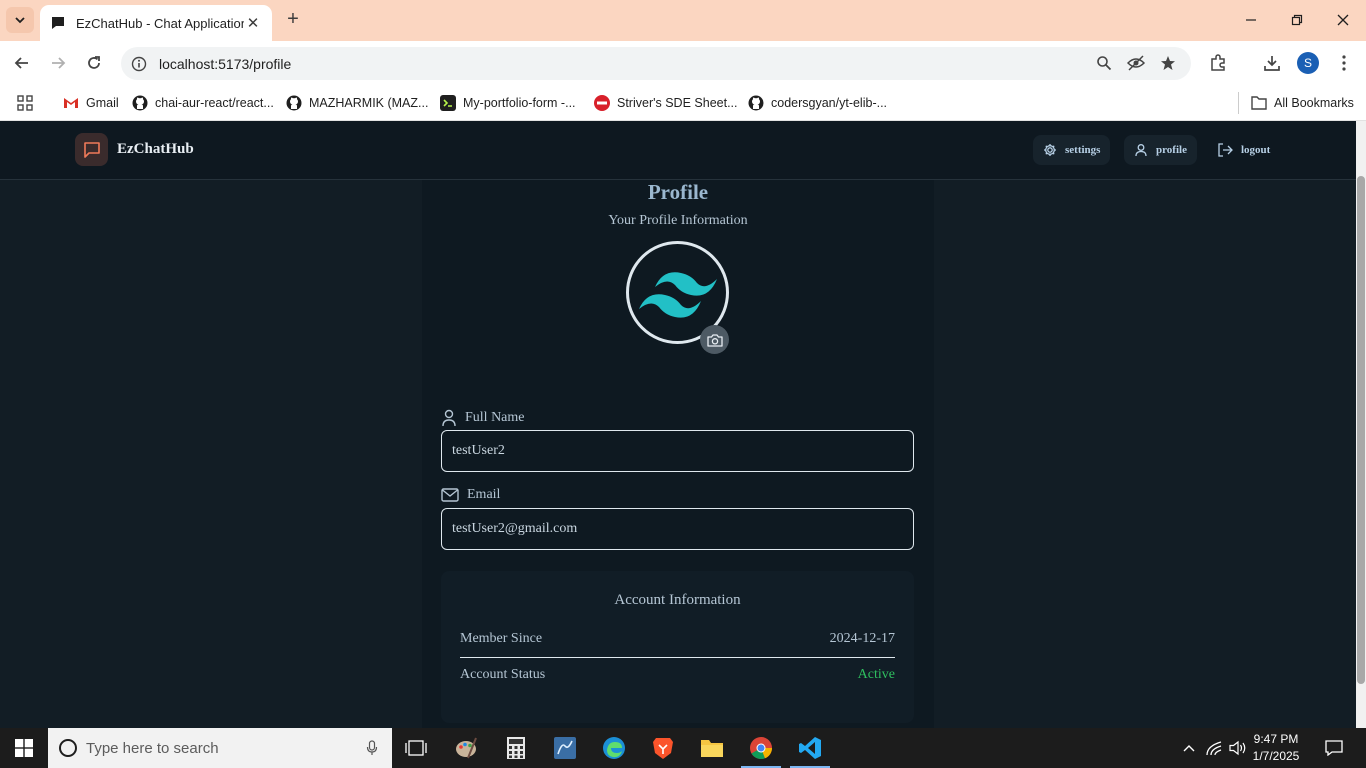 The image size is (1366, 768). I want to click on taskbar-edge, so click(614, 748).